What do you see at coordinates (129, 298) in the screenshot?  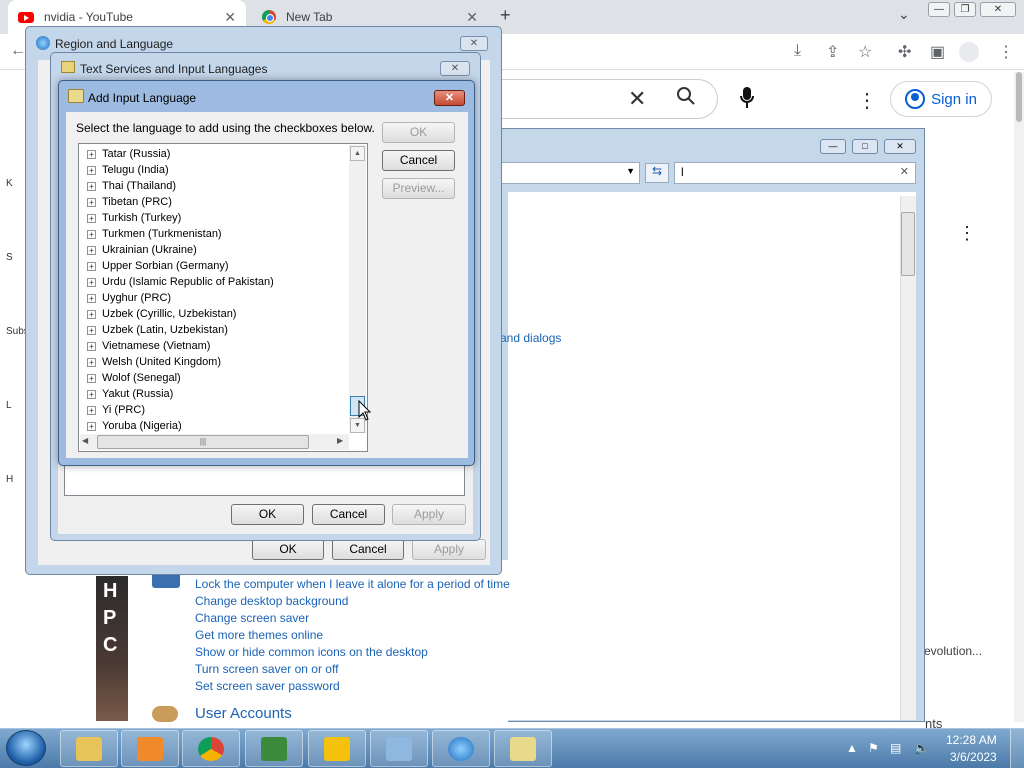 I see `tree-item-language: + Uyghur (PRC)` at bounding box center [129, 298].